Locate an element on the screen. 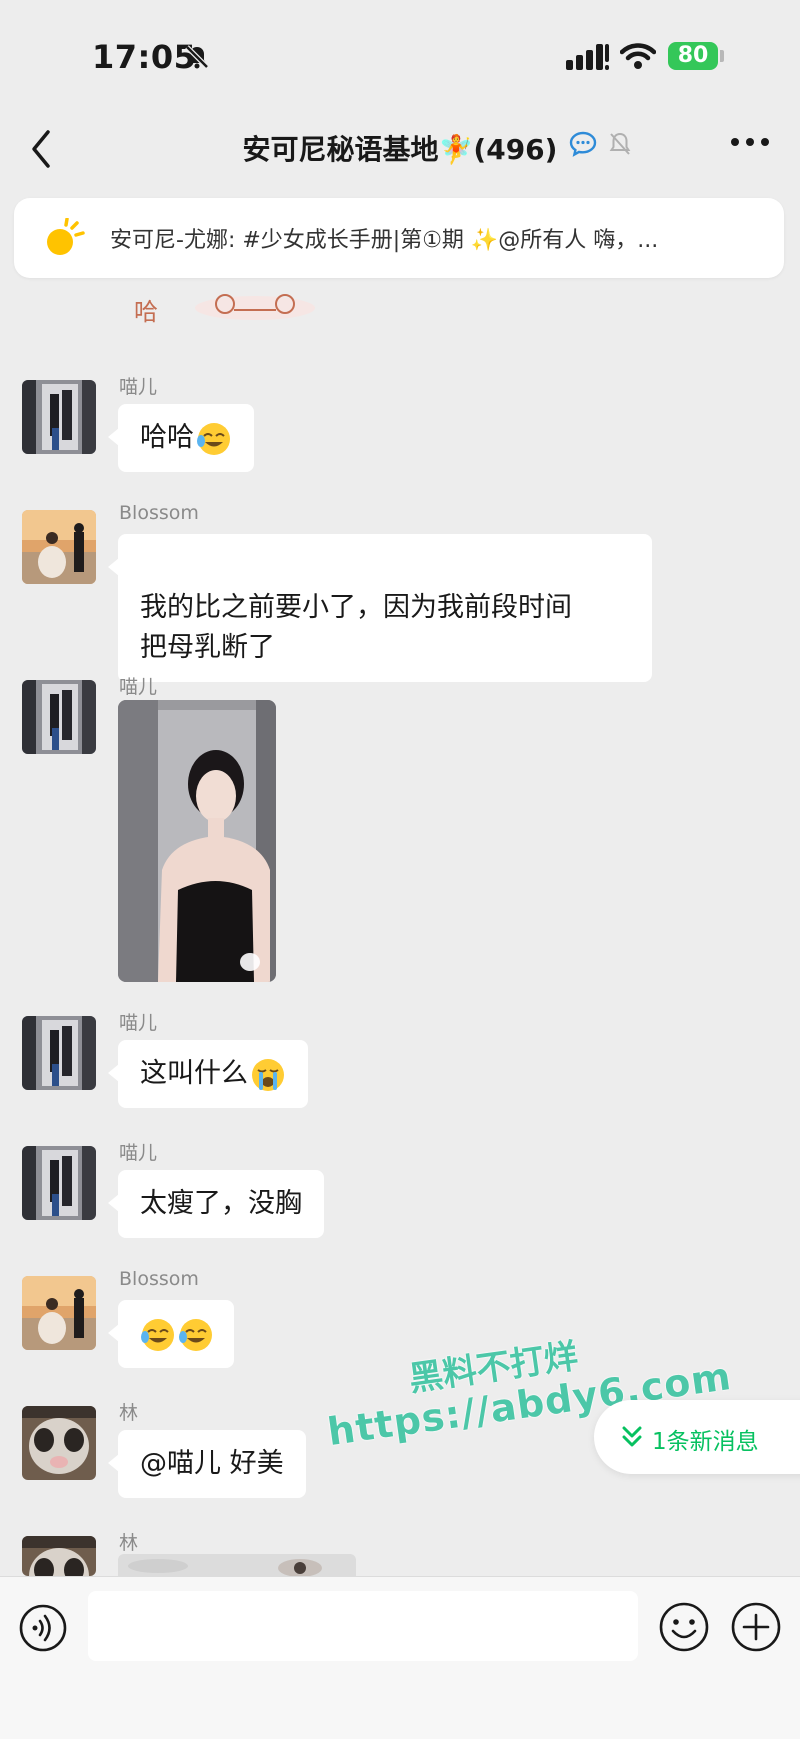 Image resolution: width=800 pixels, height=1739 pixels. message-text: 太瘦了，没胸 is located at coordinates (221, 1203).